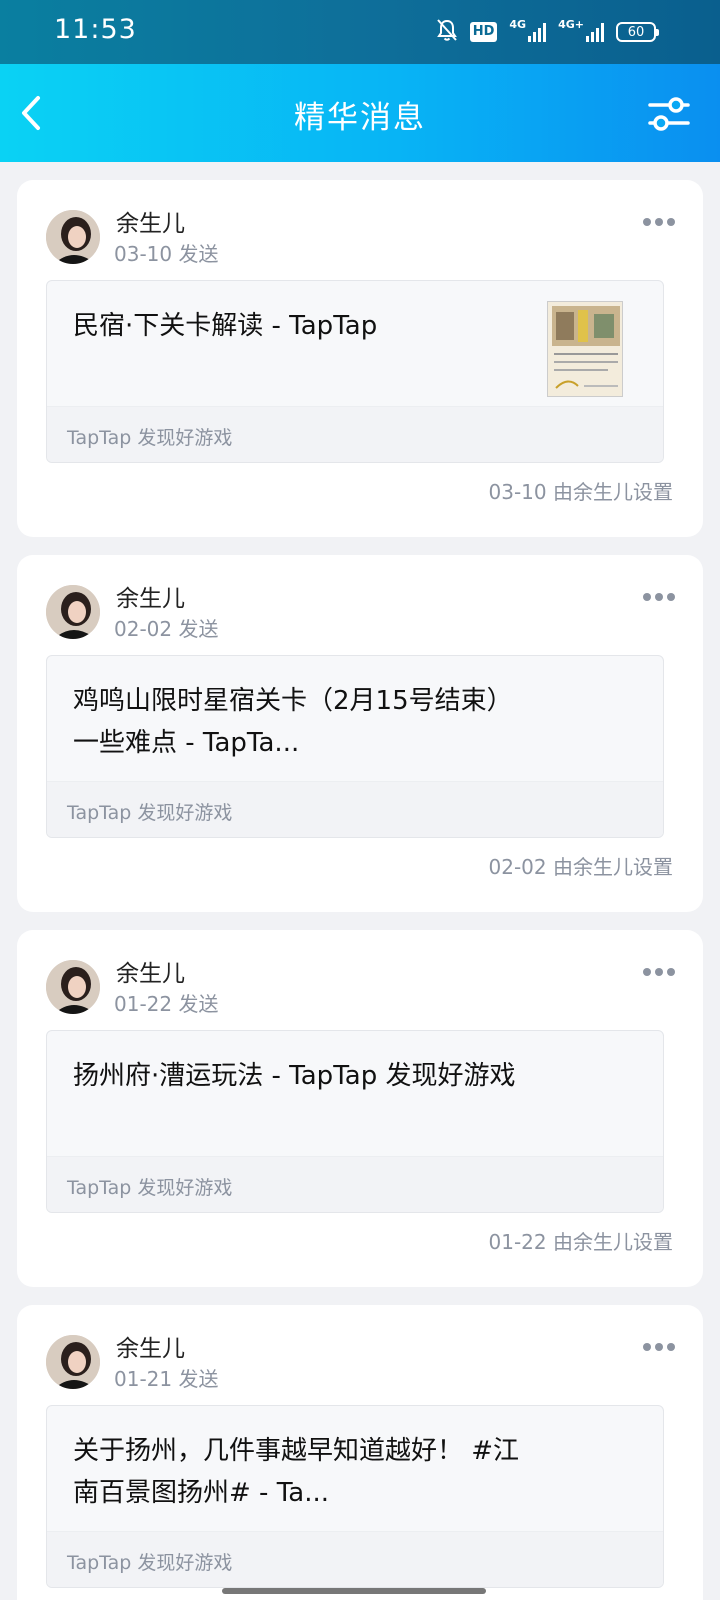 The width and height of the screenshot is (720, 1600). What do you see at coordinates (166, 629) in the screenshot?
I see `sent-date: 02-02 发送` at bounding box center [166, 629].